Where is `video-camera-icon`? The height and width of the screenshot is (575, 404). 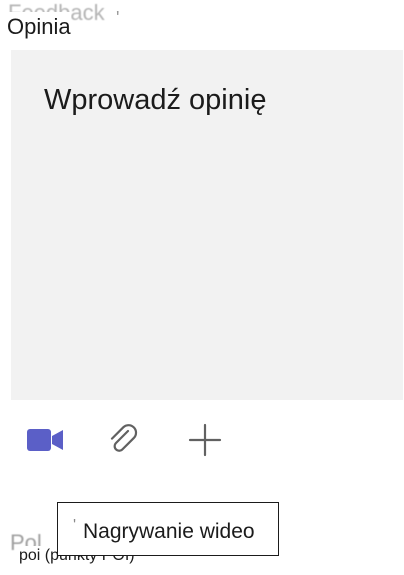 video-camera-icon is located at coordinates (45, 442).